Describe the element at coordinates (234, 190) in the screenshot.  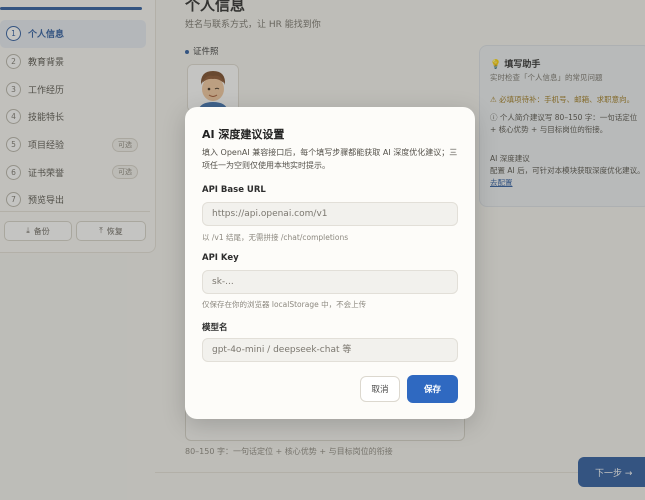
I see `base-url-label: API Base URL` at that location.